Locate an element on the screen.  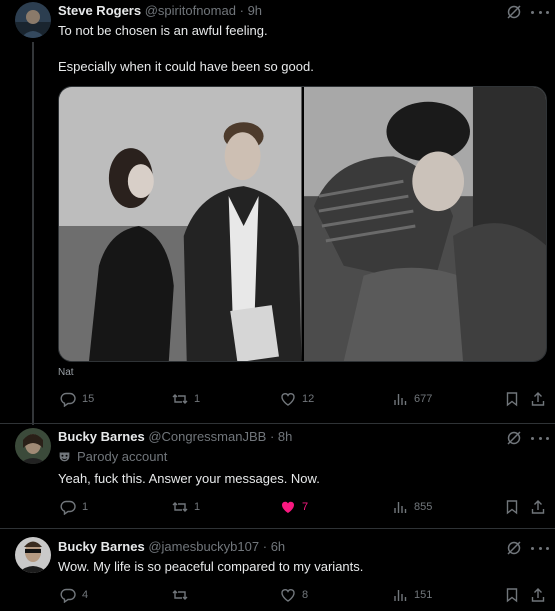
post-header: Bucky Barnes @CongressmanJBB · 8h is located at coordinates (175, 437).